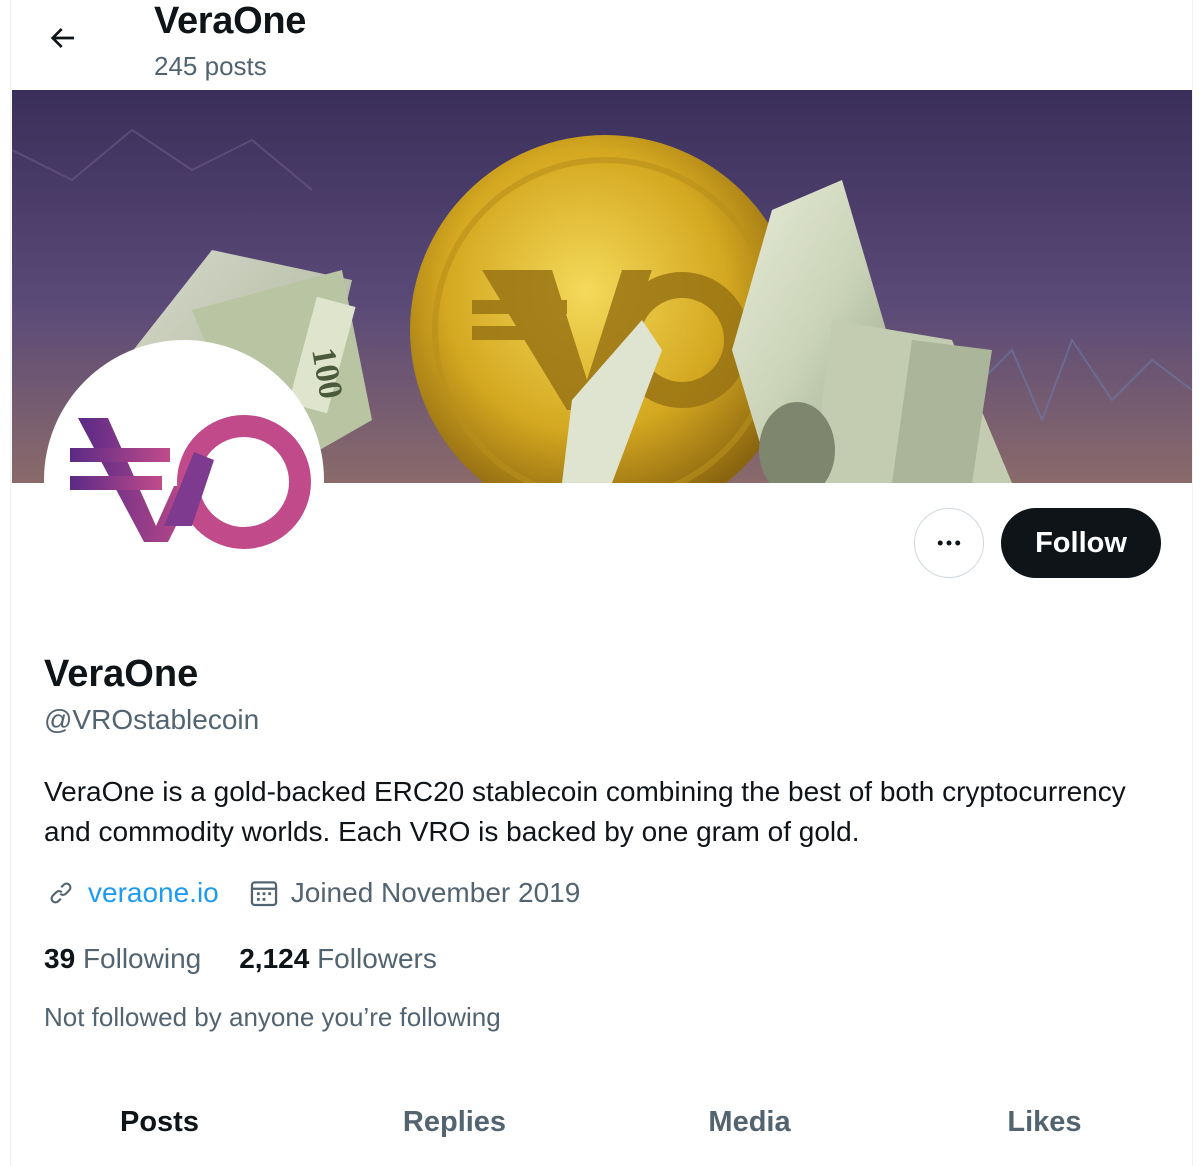 The width and height of the screenshot is (1200, 1166). I want to click on not-followed-notice: Not followed by anyone you’re following, so click(272, 1017).